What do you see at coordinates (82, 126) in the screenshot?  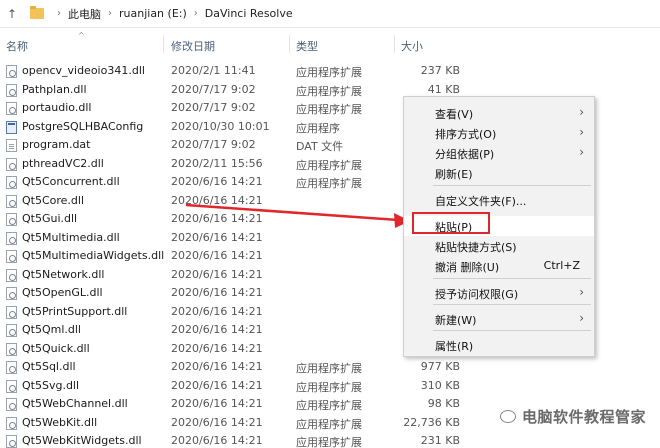 I see `file-name: PostgreSQLHBAConfig` at bounding box center [82, 126].